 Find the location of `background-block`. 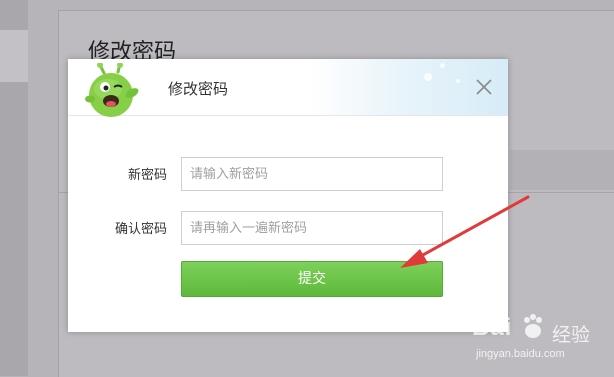

background-block is located at coordinates (562, 170).